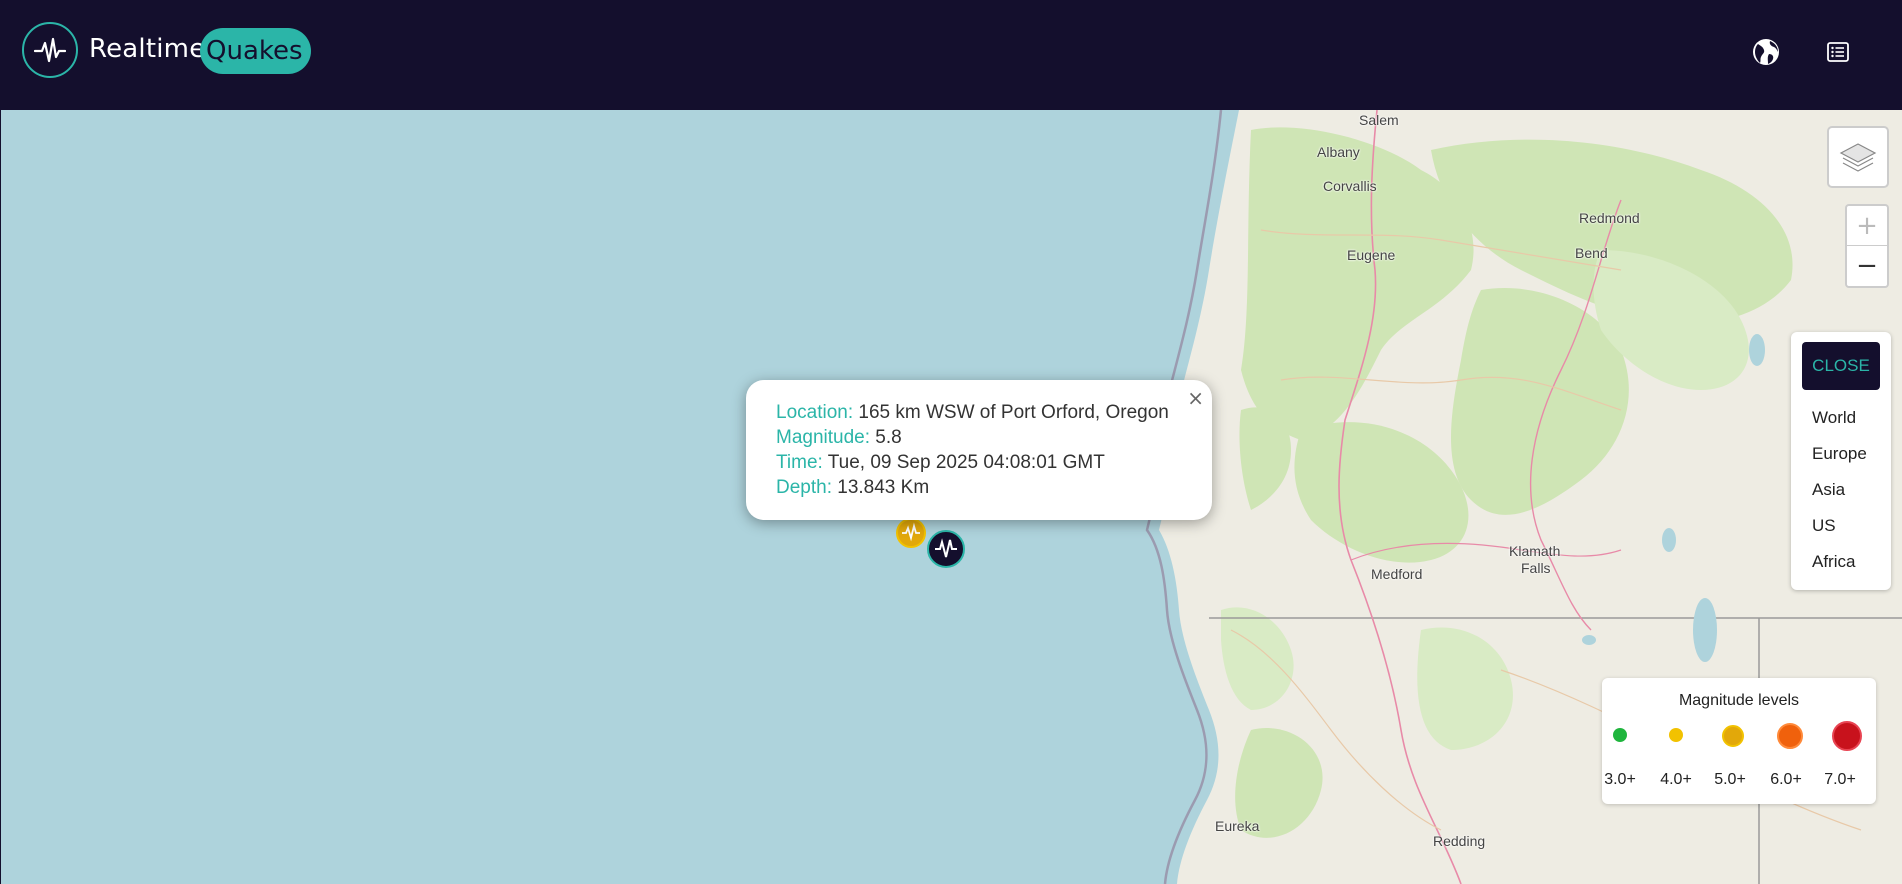 This screenshot has width=1902, height=884. I want to click on location-label: Location:, so click(815, 412).